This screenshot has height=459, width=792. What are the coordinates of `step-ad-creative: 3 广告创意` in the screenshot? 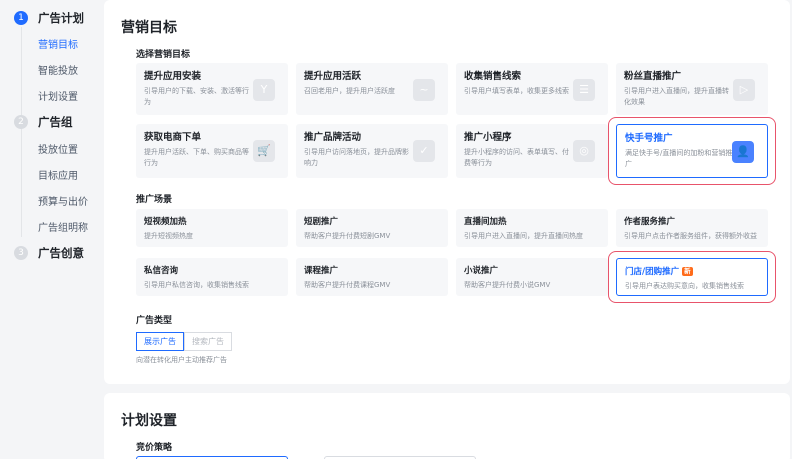 It's located at (49, 253).